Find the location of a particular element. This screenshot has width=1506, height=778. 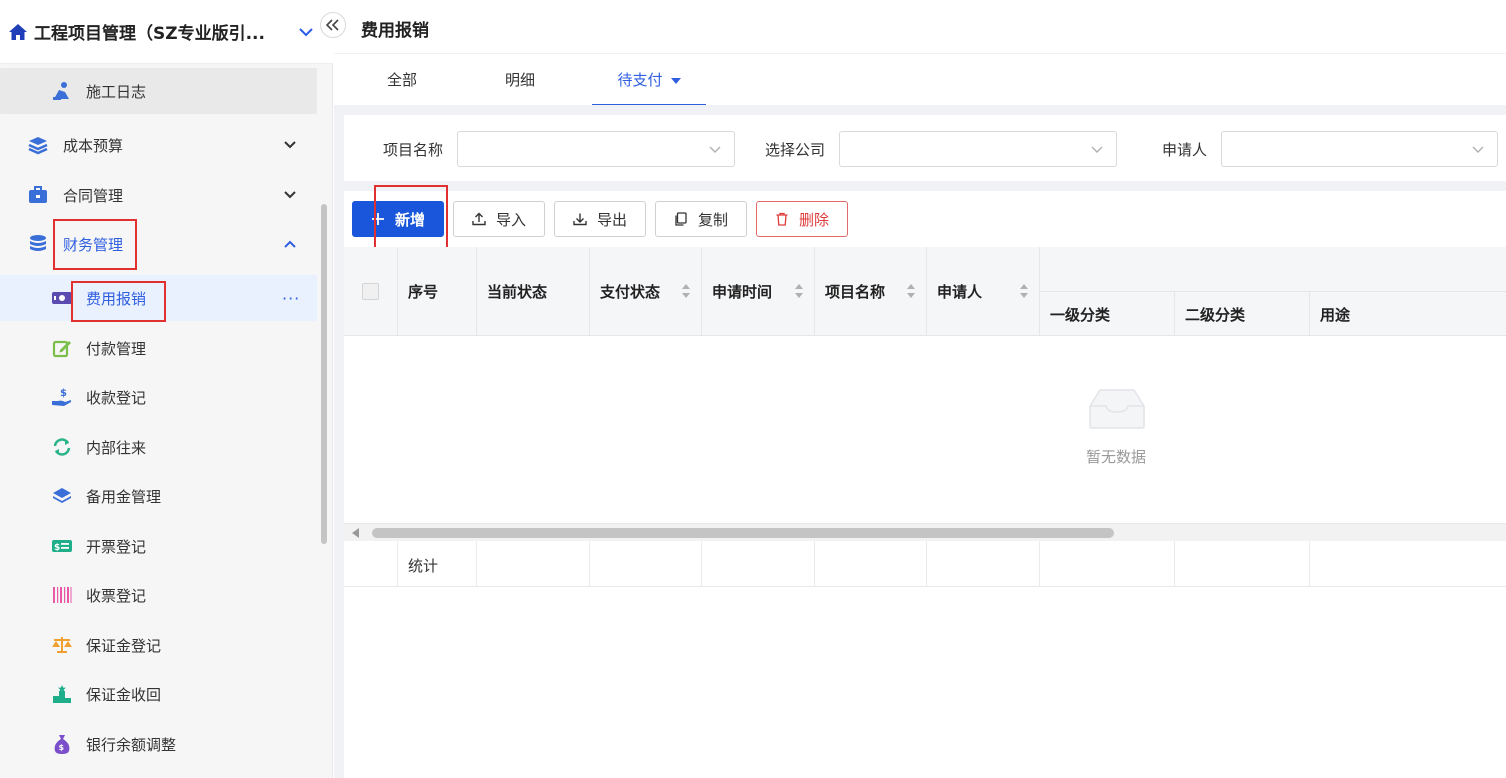

sidebar-item-deposit-register: 保证金登记 is located at coordinates (158, 645).